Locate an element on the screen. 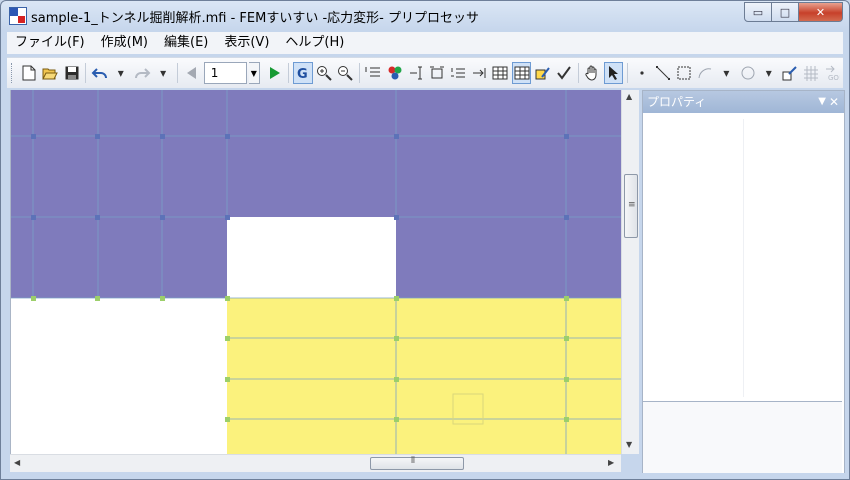  property-panel-header: プロパティ ▼ ✕ is located at coordinates (743, 102).